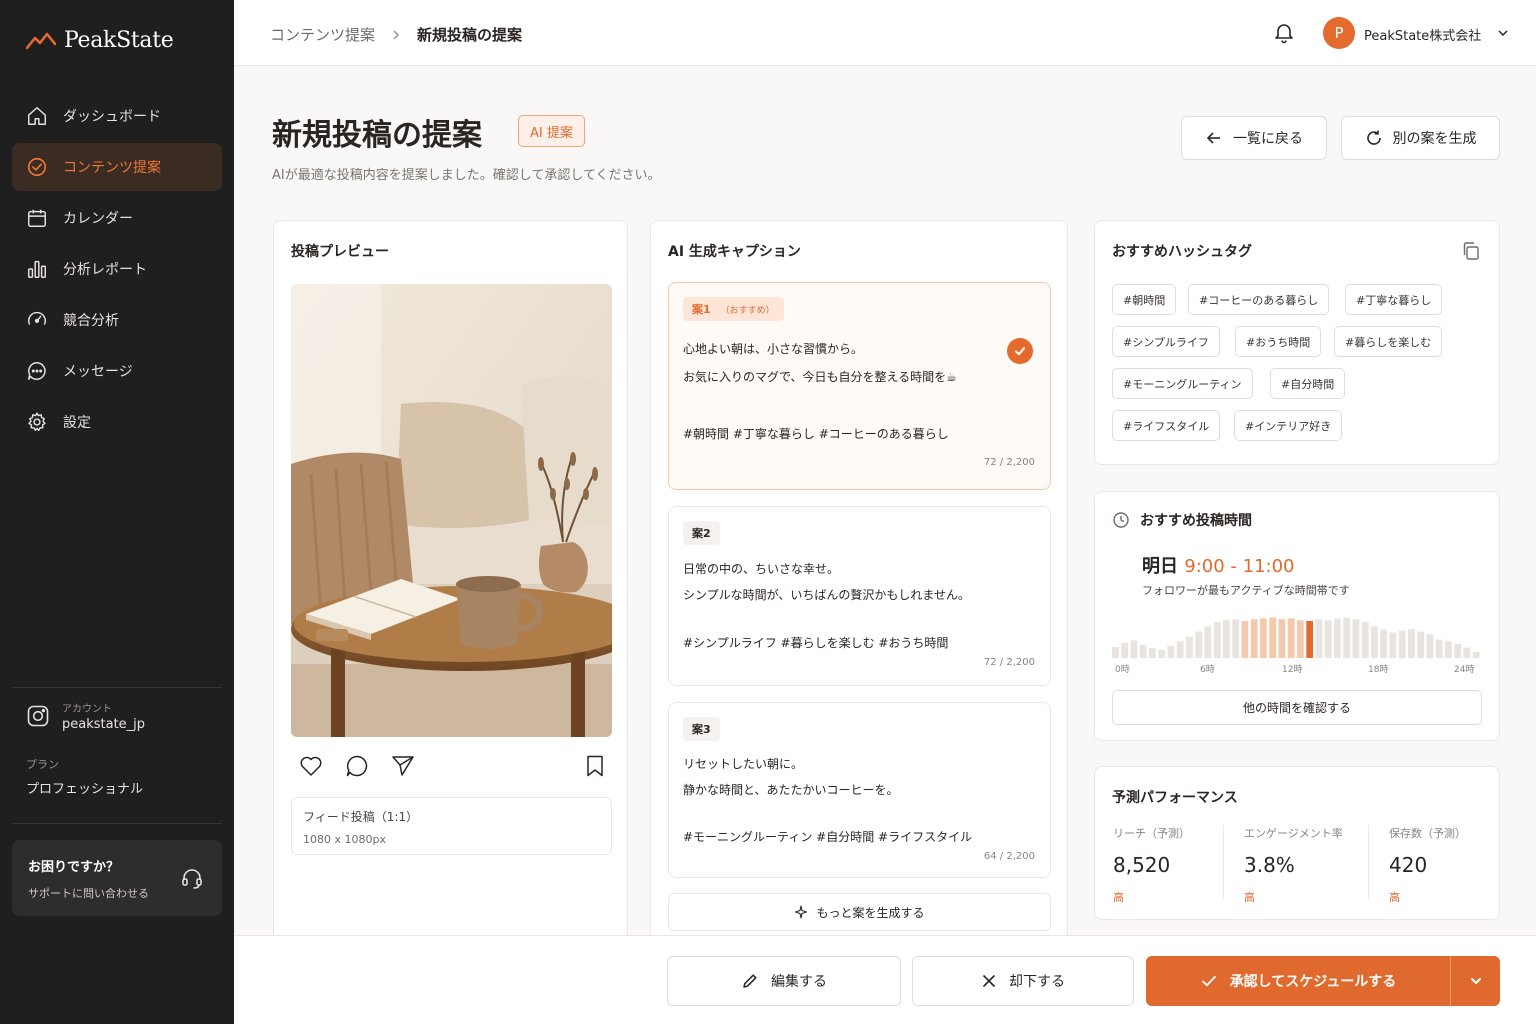 The image size is (1536, 1024). I want to click on comment-icon, so click(357, 766).